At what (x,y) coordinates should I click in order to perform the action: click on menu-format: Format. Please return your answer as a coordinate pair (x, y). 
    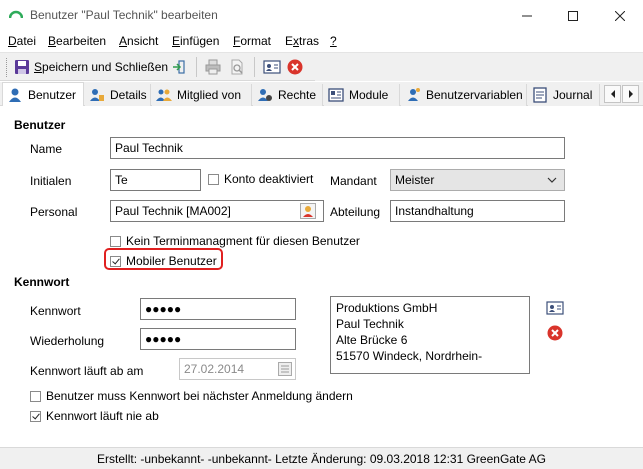
    Looking at the image, I should click on (252, 41).